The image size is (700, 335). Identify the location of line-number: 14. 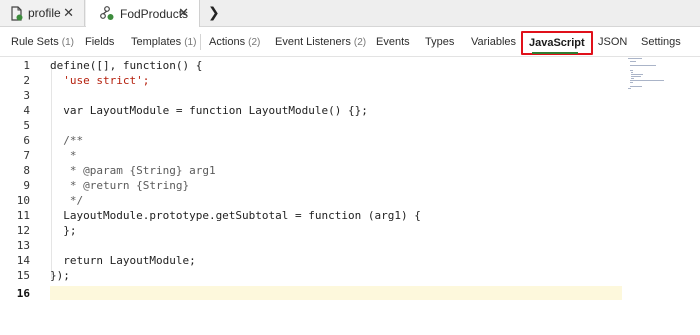
(23, 260).